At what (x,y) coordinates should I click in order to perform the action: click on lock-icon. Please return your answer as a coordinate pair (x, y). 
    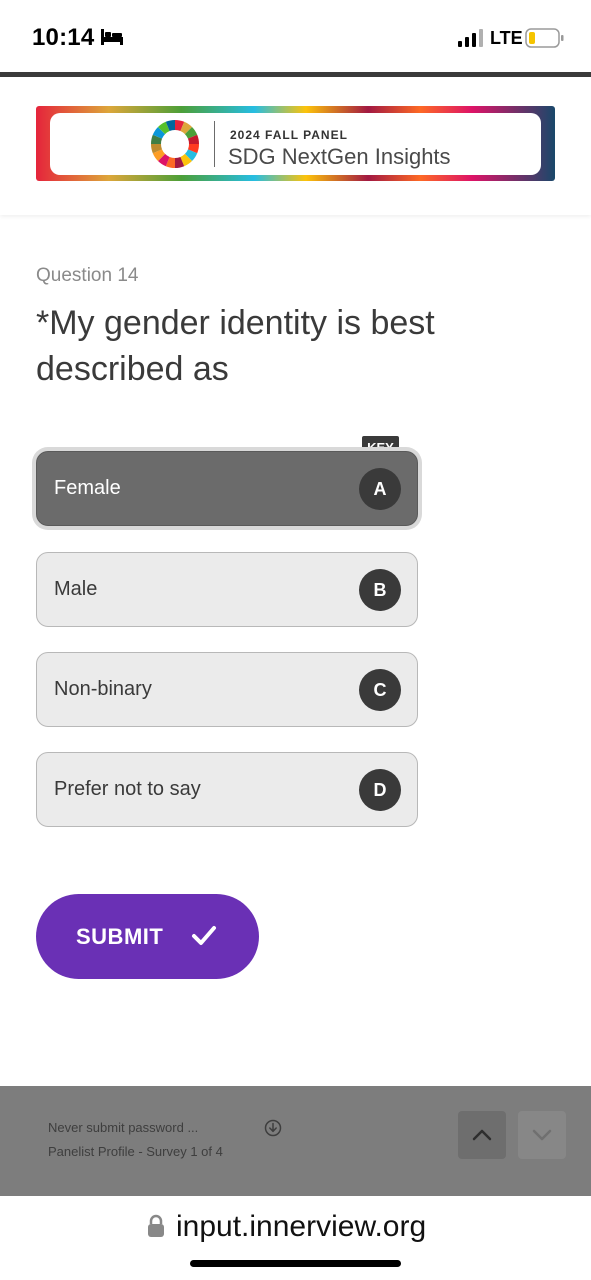
    Looking at the image, I should click on (156, 1225).